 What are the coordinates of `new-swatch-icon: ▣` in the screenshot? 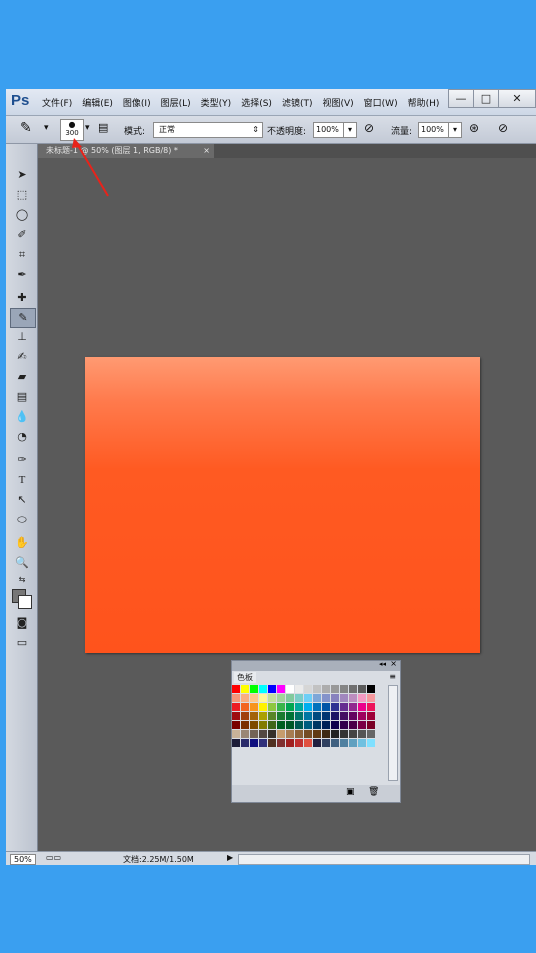 It's located at (350, 792).